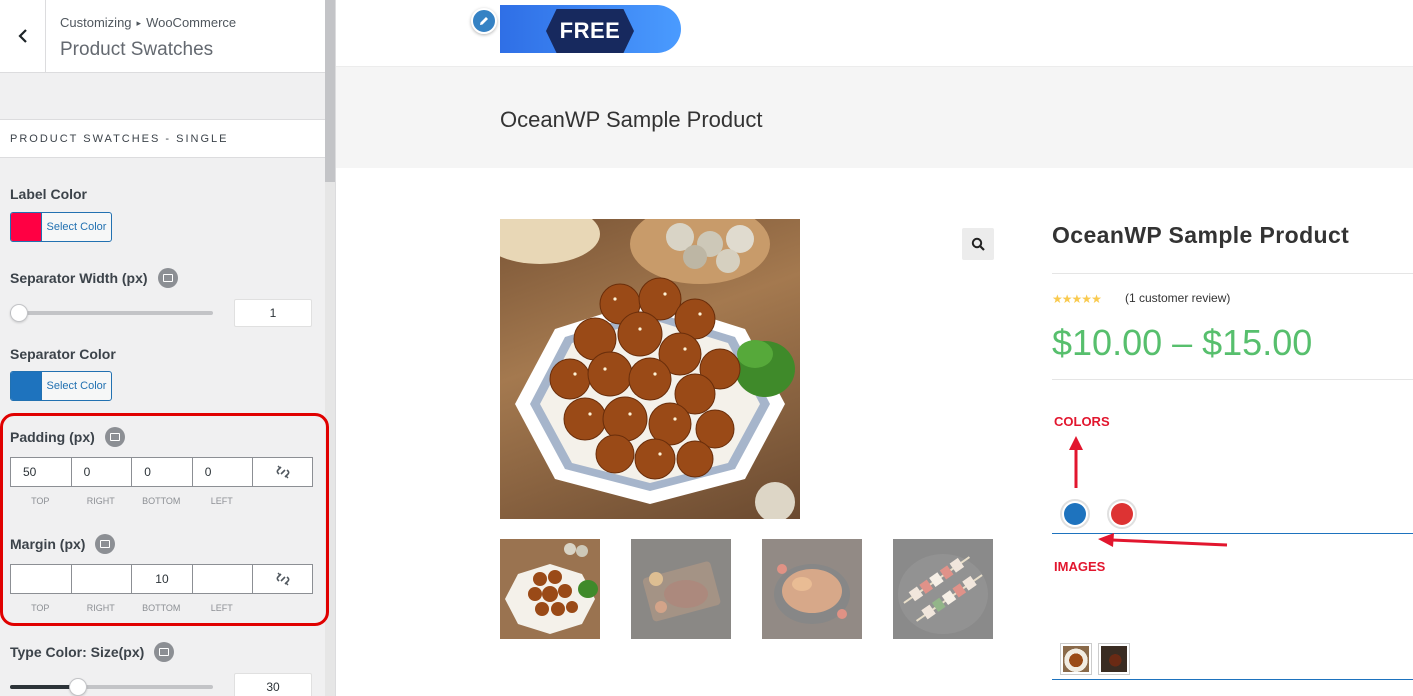  I want to click on annotation-images: IMAGES, so click(1080, 566).